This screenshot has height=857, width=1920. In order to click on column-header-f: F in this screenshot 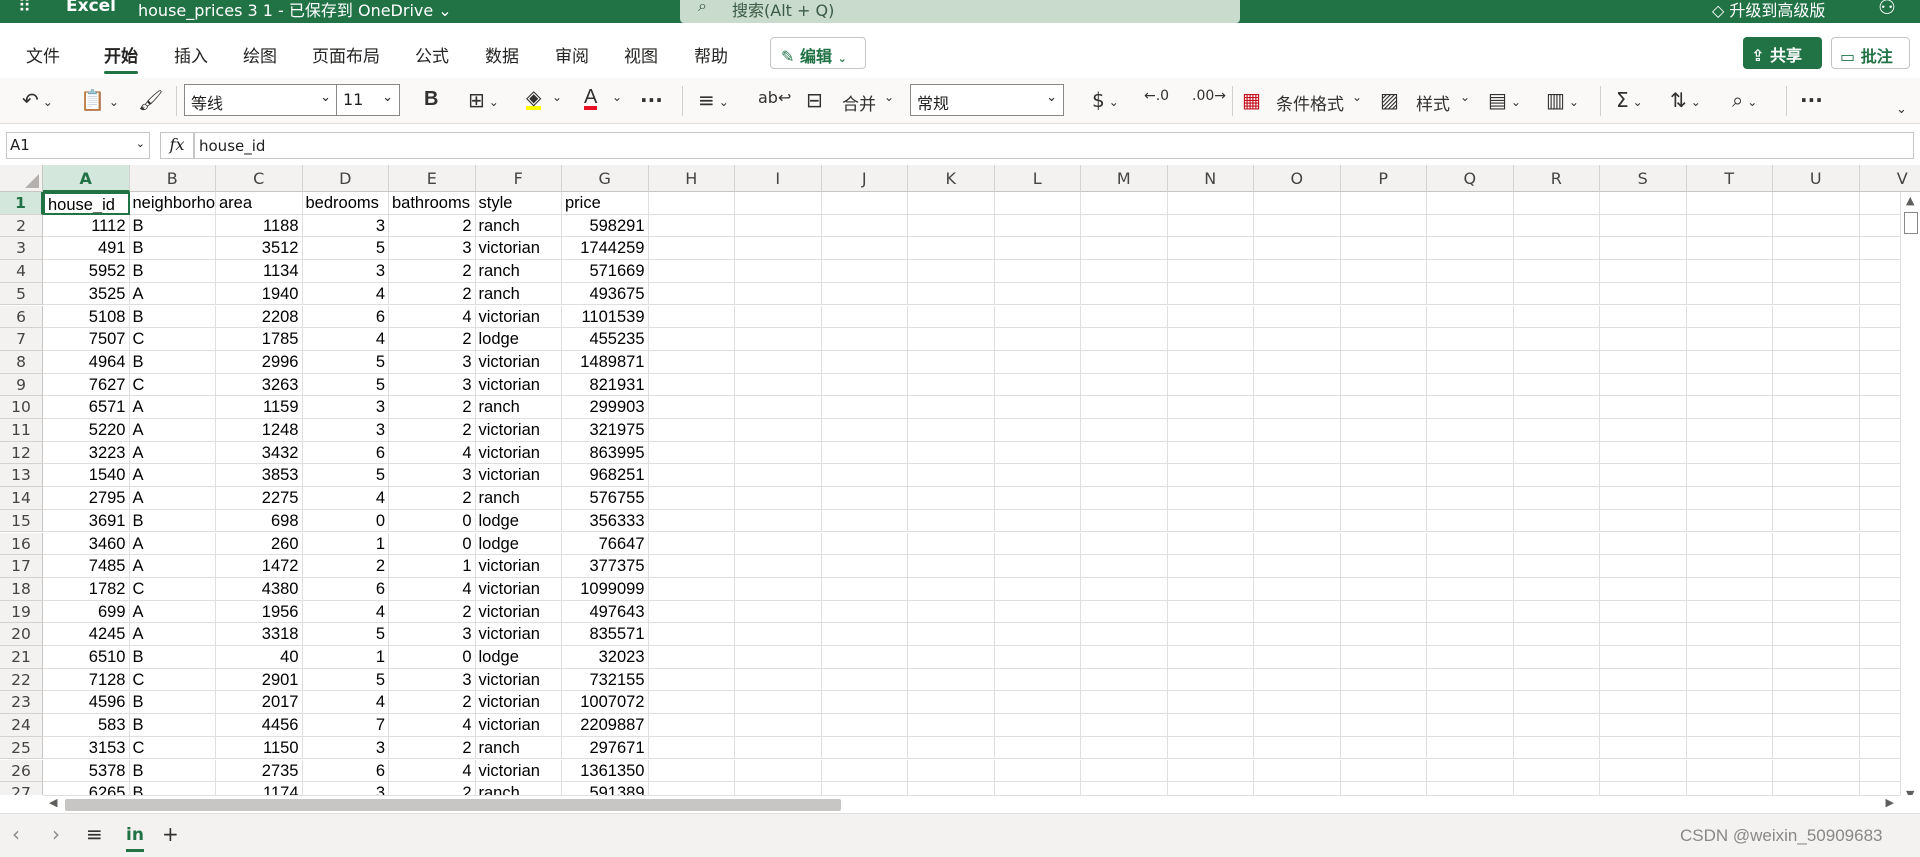, I will do `click(518, 178)`.